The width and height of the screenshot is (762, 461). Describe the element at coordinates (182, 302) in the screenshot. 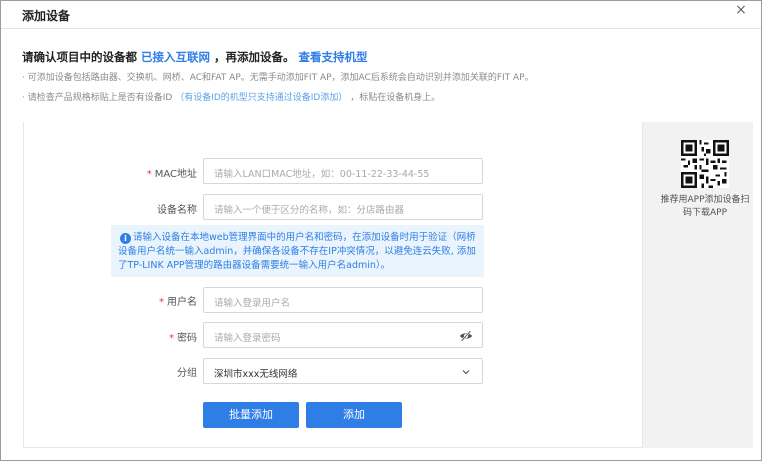

I see `username-label-text: 用户名` at that location.